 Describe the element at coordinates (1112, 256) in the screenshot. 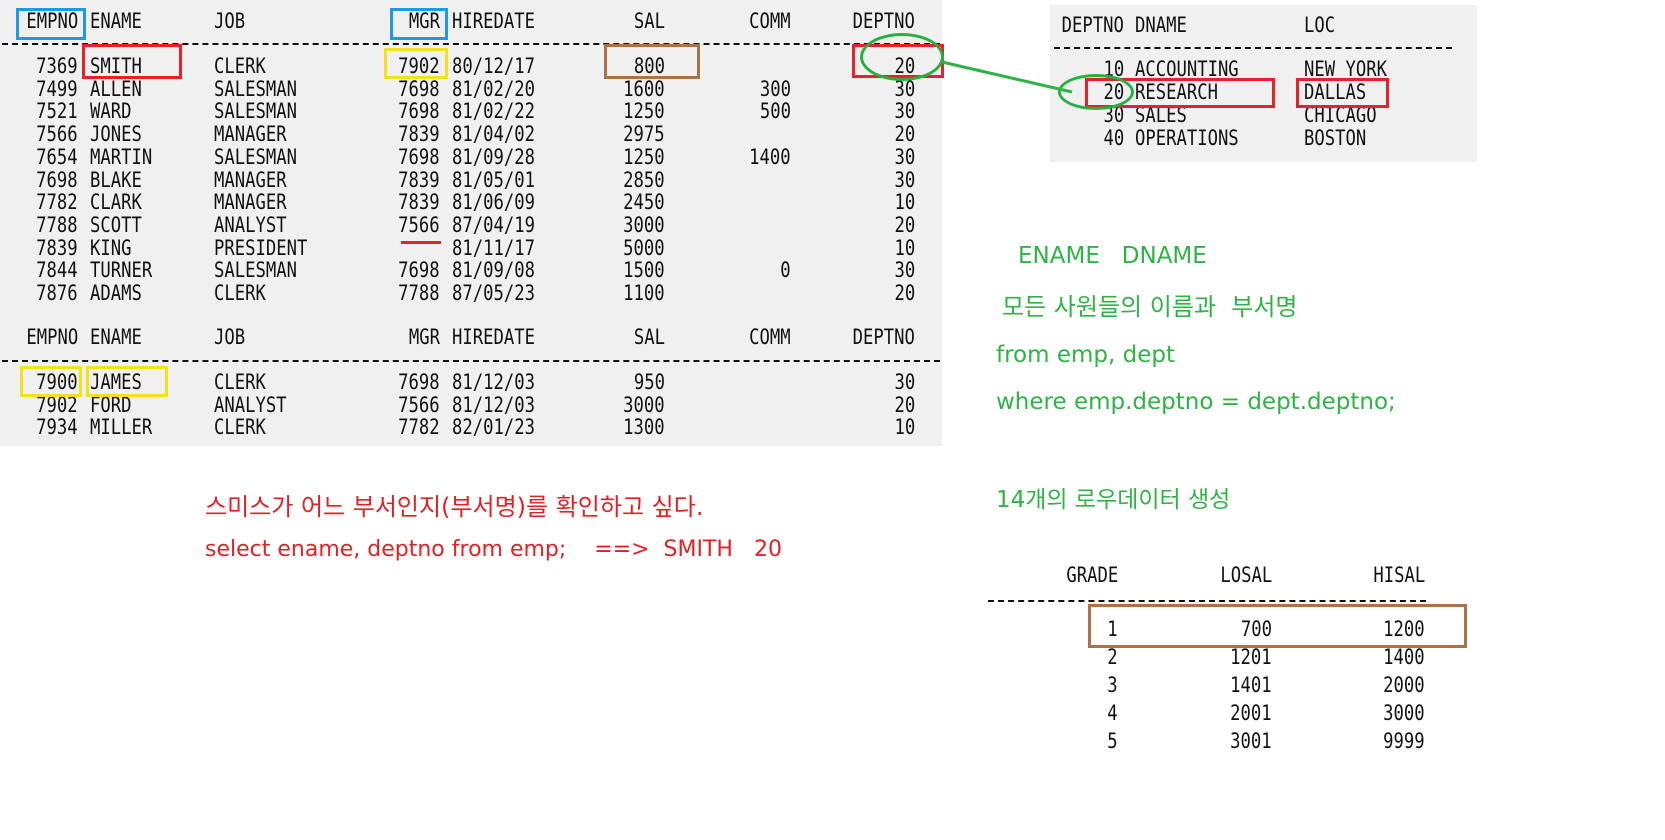

I see `columns-note: ENAME DNAME` at that location.